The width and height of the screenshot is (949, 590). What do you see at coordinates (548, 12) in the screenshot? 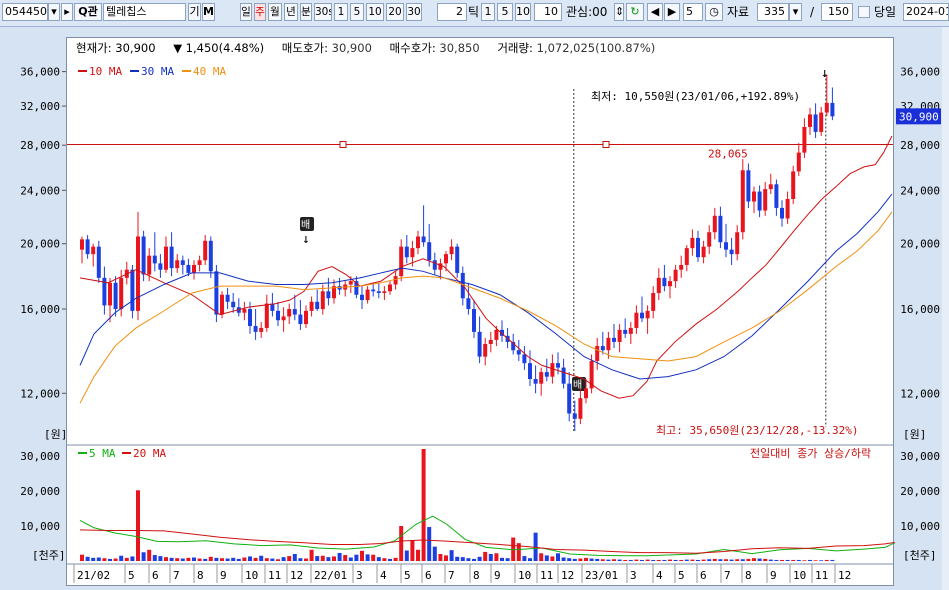
I see `tick-count-input: 10` at bounding box center [548, 12].